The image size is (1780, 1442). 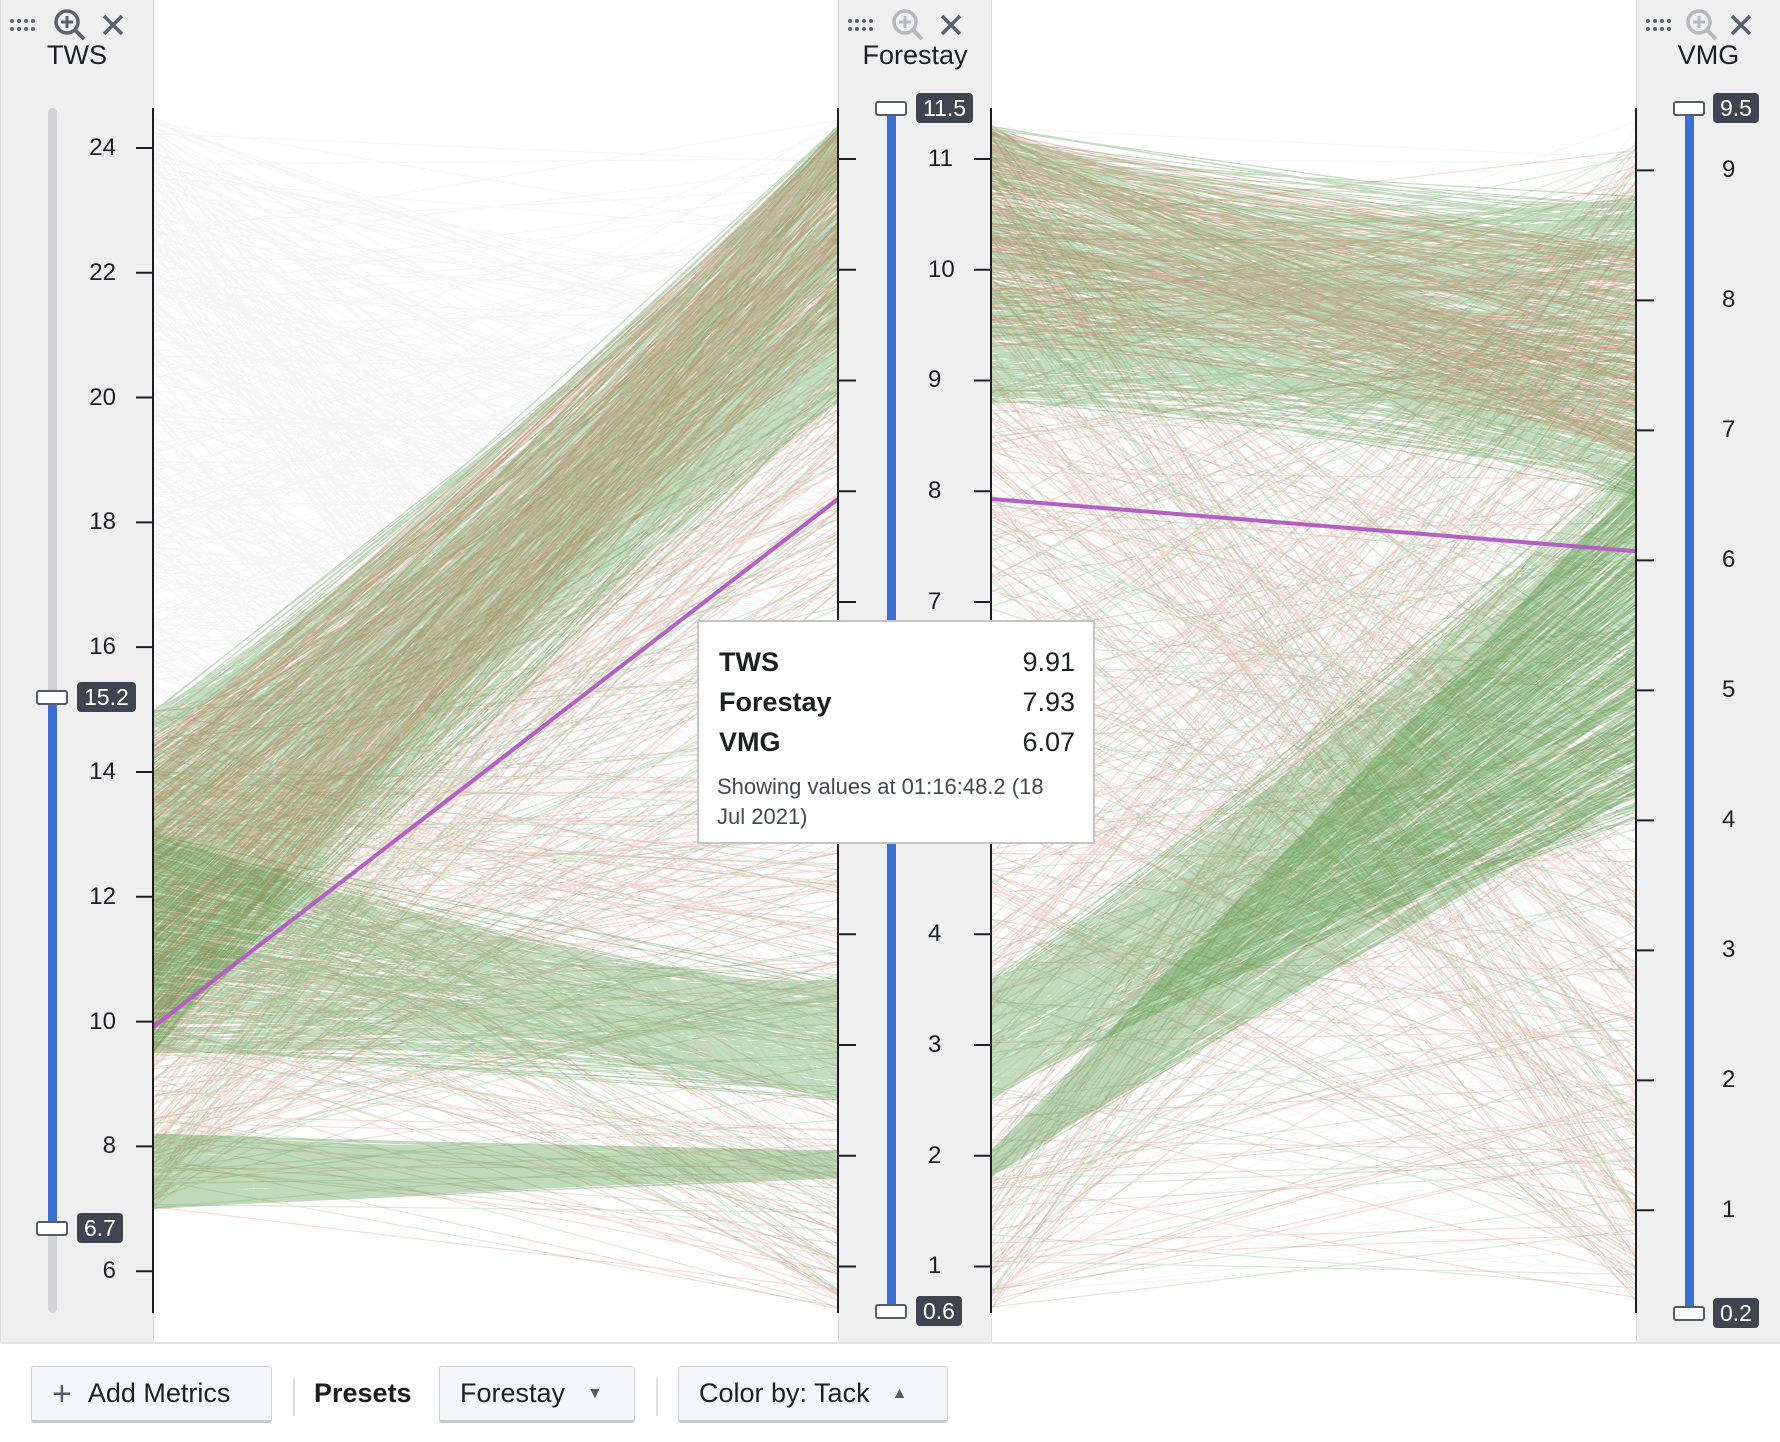 I want to click on axis-title: Forestay, so click(x=915, y=55).